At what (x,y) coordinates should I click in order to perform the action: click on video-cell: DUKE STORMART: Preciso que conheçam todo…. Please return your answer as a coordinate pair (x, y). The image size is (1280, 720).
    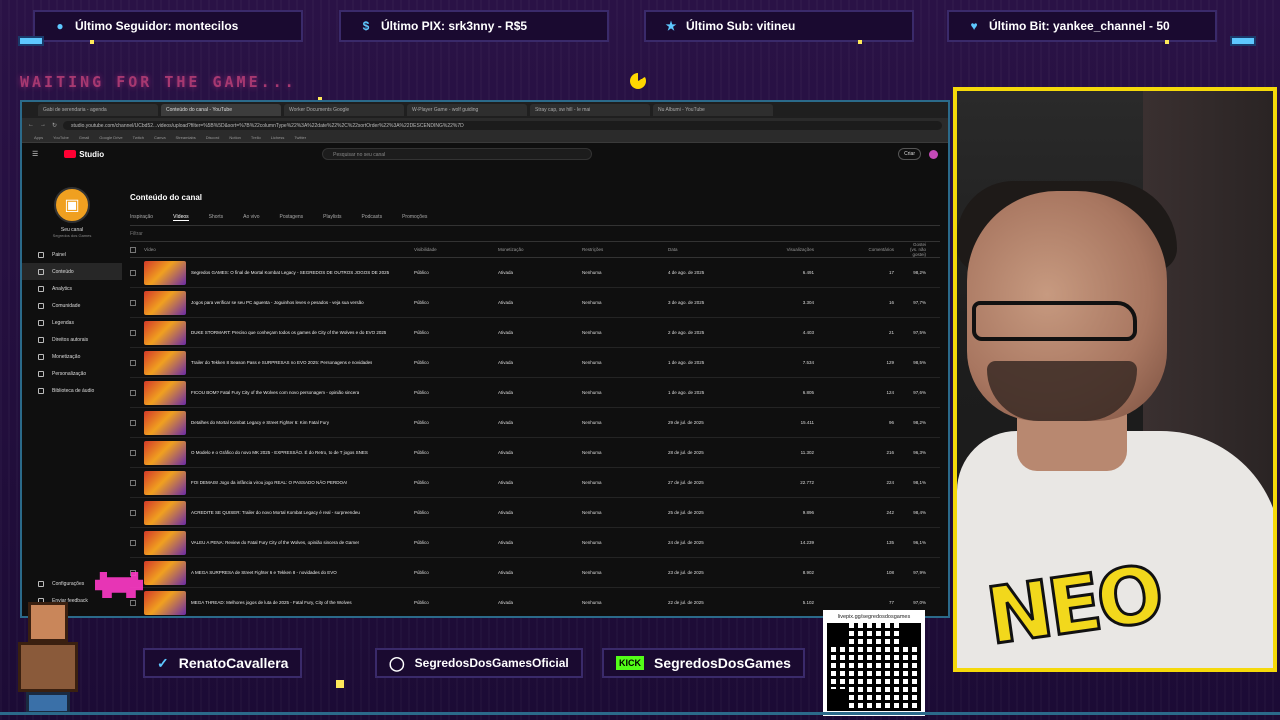
    Looking at the image, I should click on (279, 332).